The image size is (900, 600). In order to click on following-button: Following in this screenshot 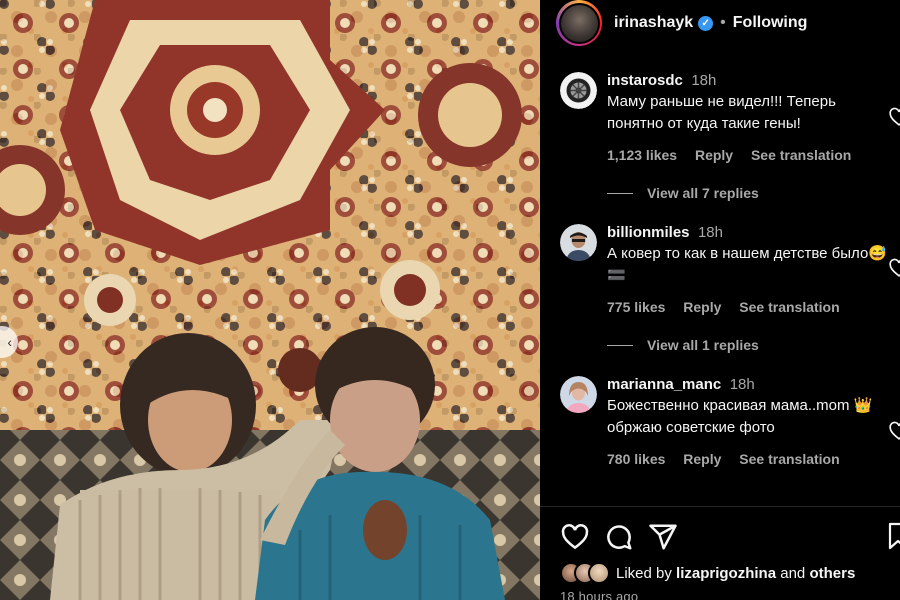, I will do `click(770, 23)`.